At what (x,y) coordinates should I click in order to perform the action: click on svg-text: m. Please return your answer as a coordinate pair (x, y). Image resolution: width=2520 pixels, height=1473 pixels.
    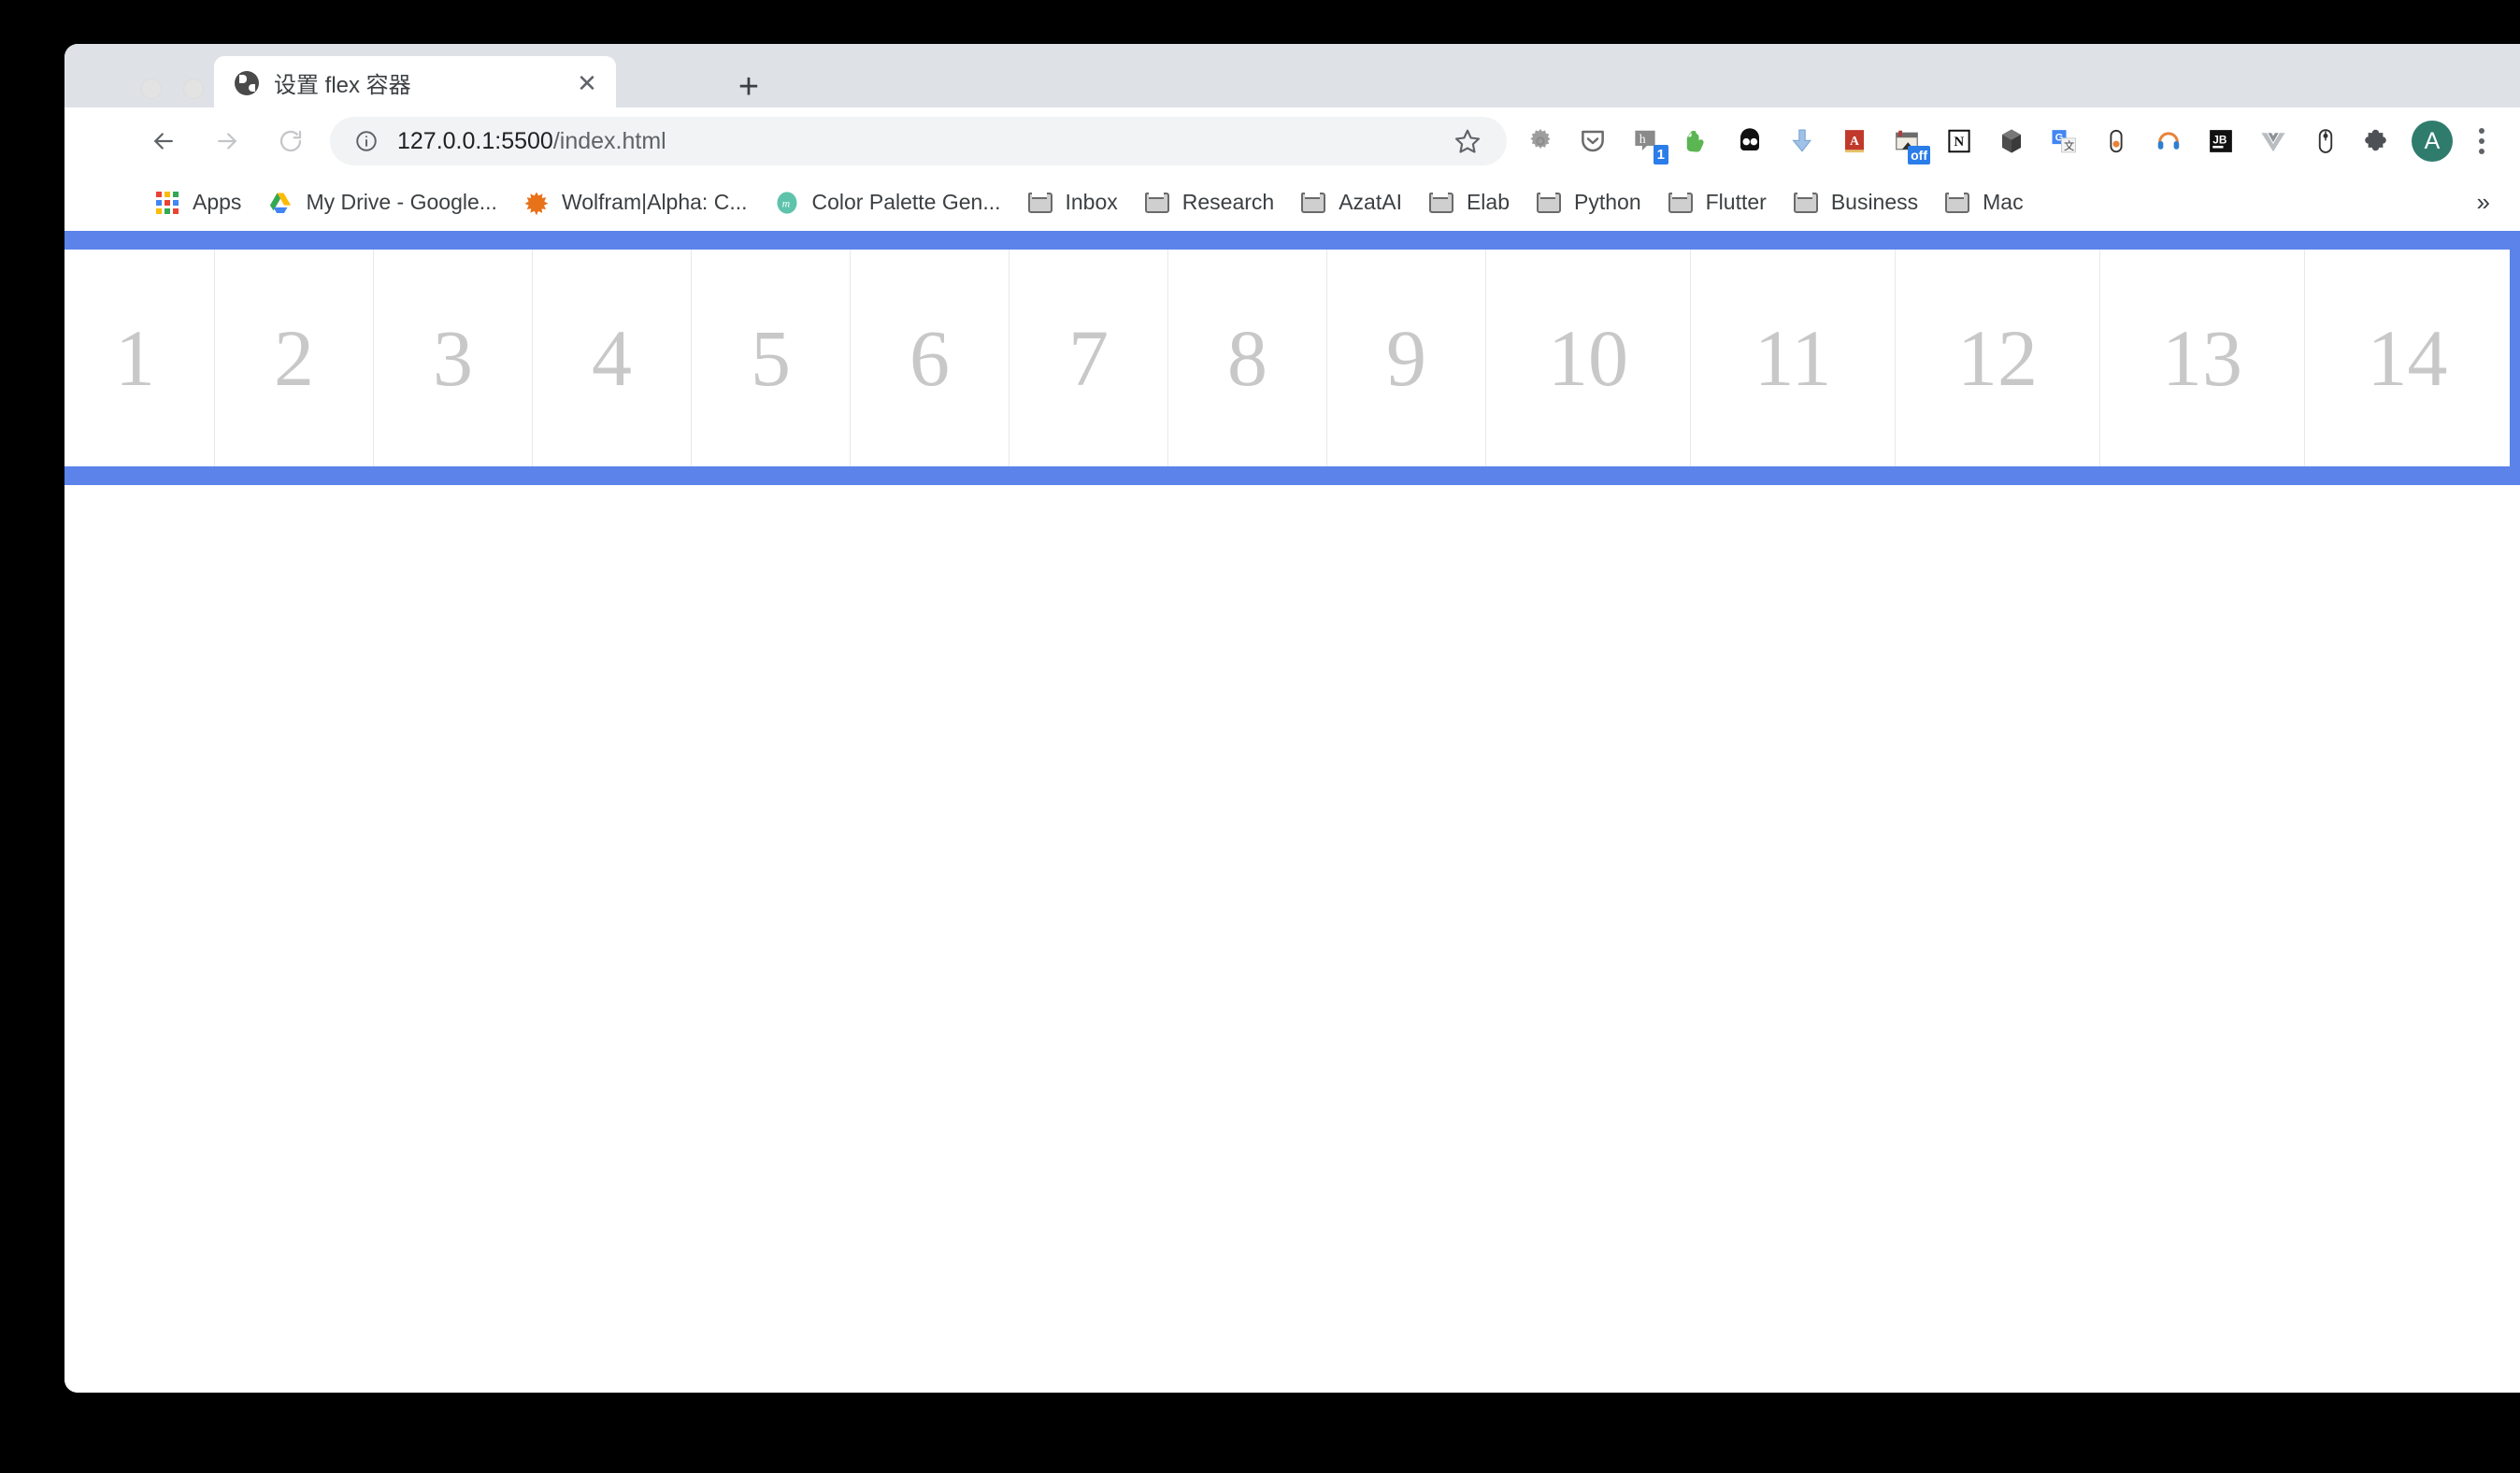
    Looking at the image, I should click on (785, 203).